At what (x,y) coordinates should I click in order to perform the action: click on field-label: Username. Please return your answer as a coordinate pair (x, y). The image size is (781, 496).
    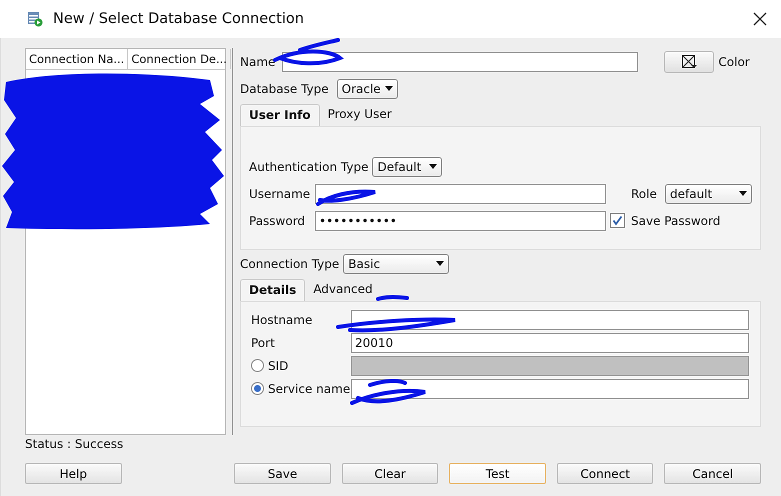
    Looking at the image, I should click on (280, 193).